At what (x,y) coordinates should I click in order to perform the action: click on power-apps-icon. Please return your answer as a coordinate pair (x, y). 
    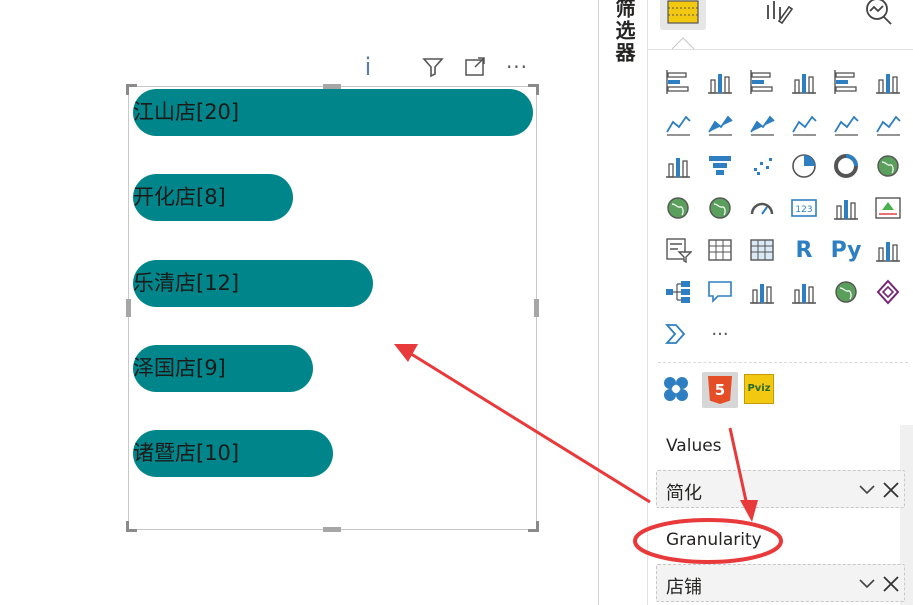
    Looking at the image, I should click on (888, 292).